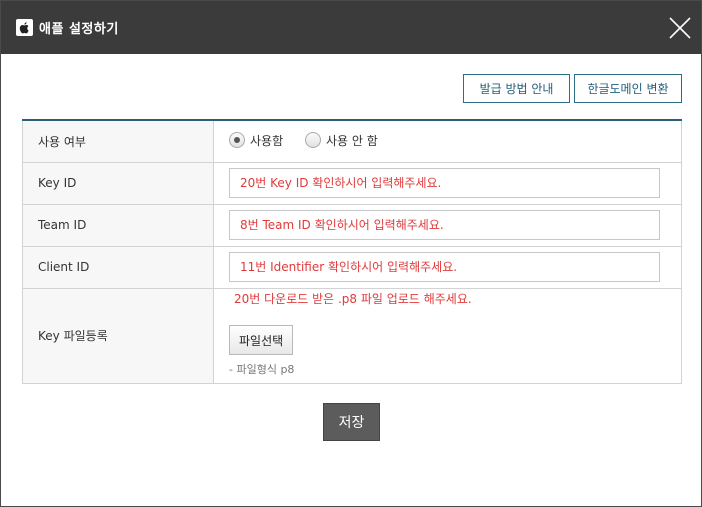 The width and height of the screenshot is (702, 507). What do you see at coordinates (312, 140) in the screenshot?
I see `radio-unchecked-icon` at bounding box center [312, 140].